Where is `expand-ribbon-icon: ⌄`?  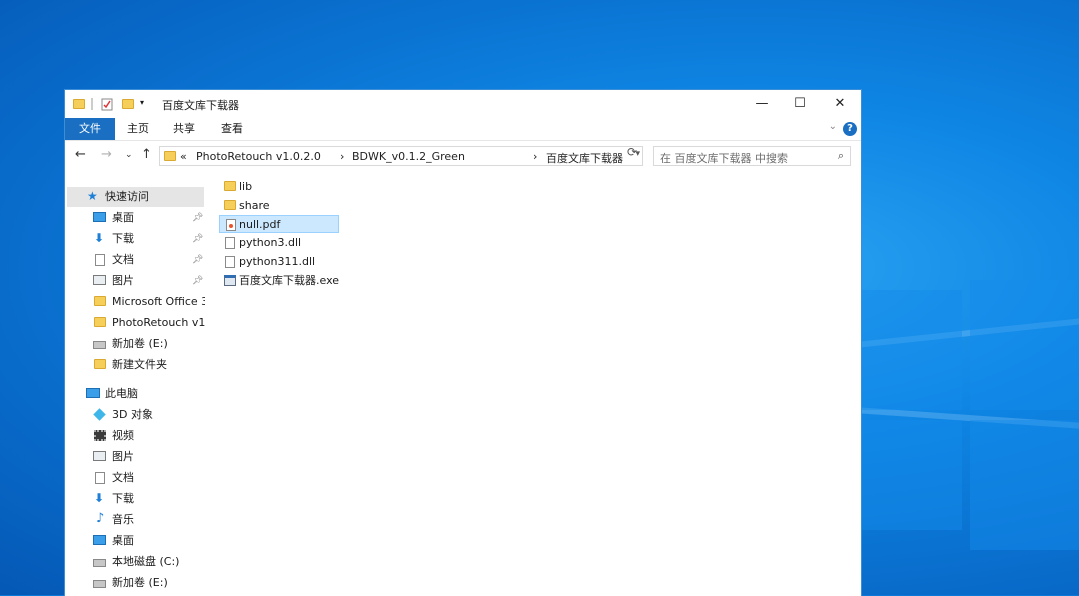
expand-ribbon-icon: ⌄ is located at coordinates (833, 126).